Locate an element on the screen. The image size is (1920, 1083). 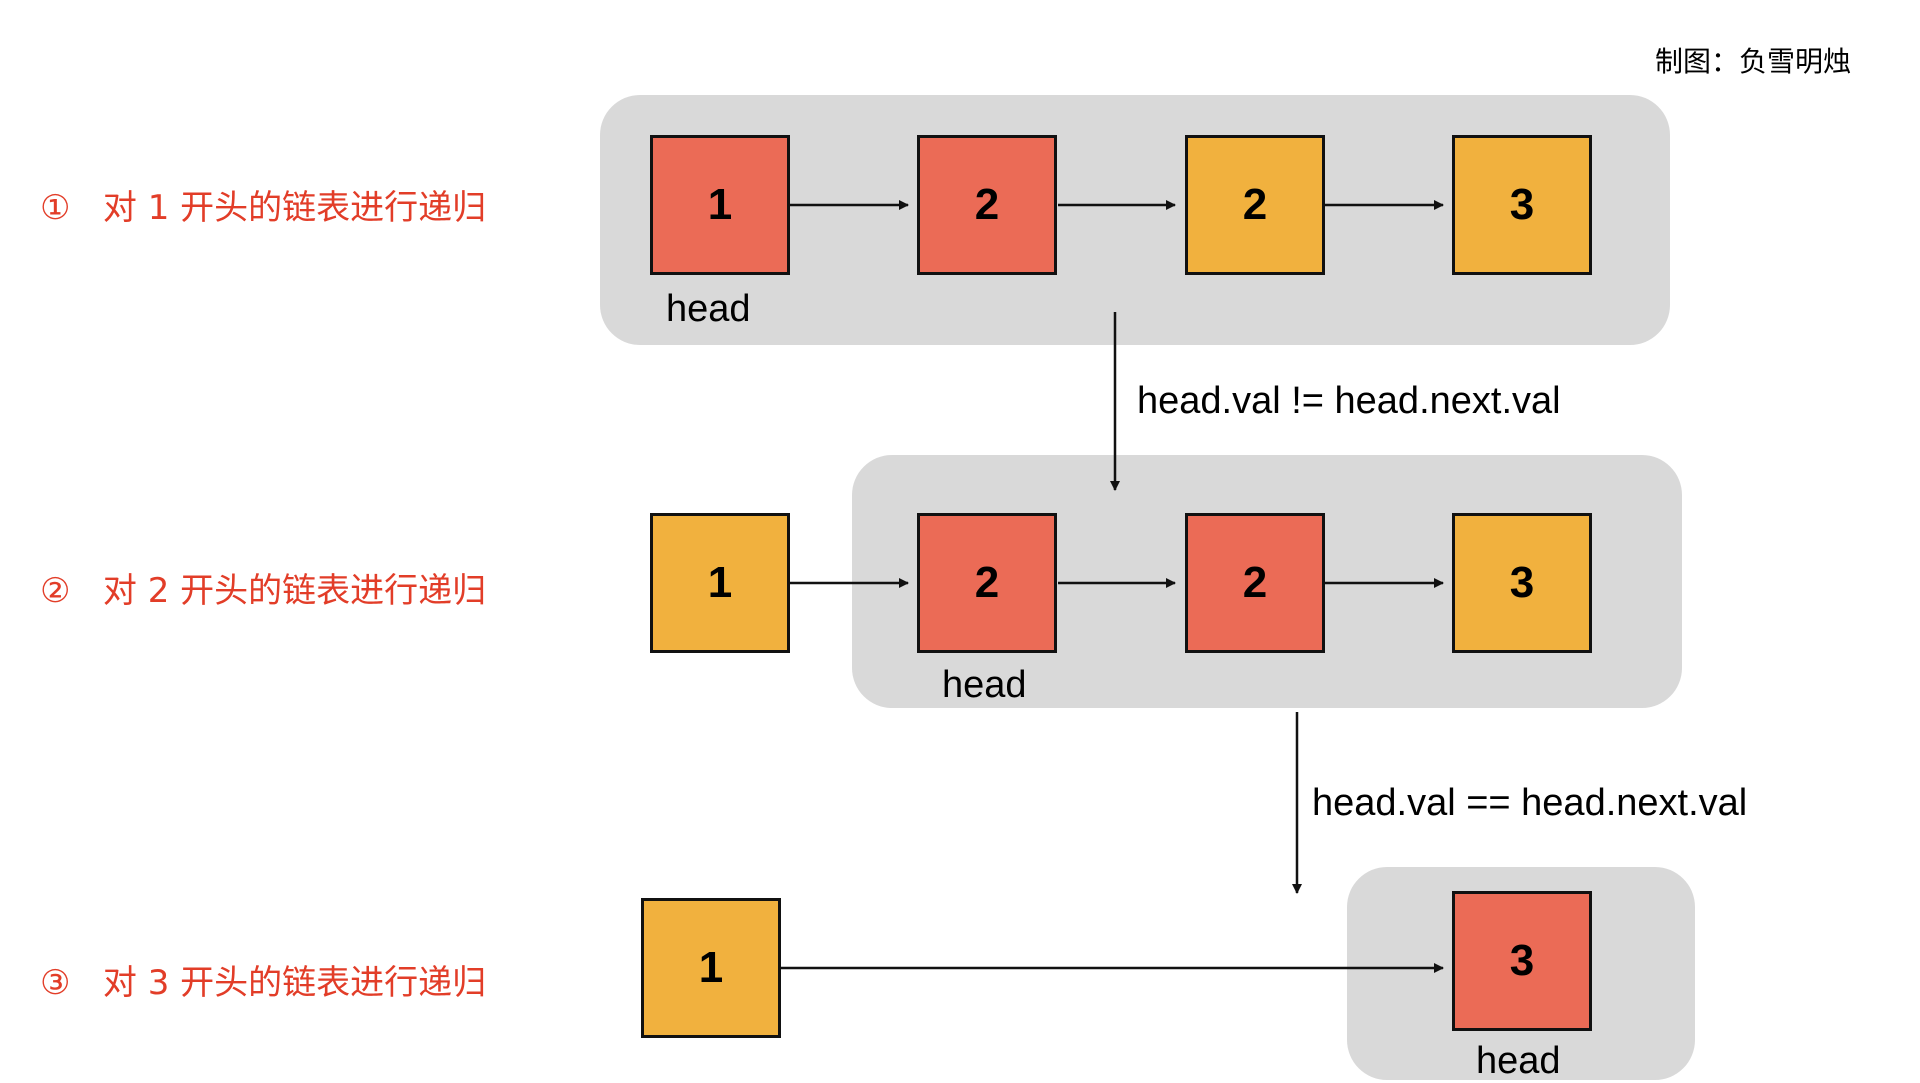
row3-head-label: head is located at coordinates (1518, 1061).